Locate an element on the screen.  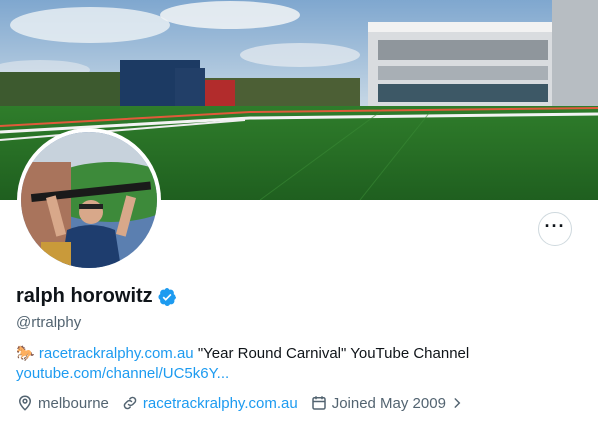
verified-badge-icon is located at coordinates (167, 297).